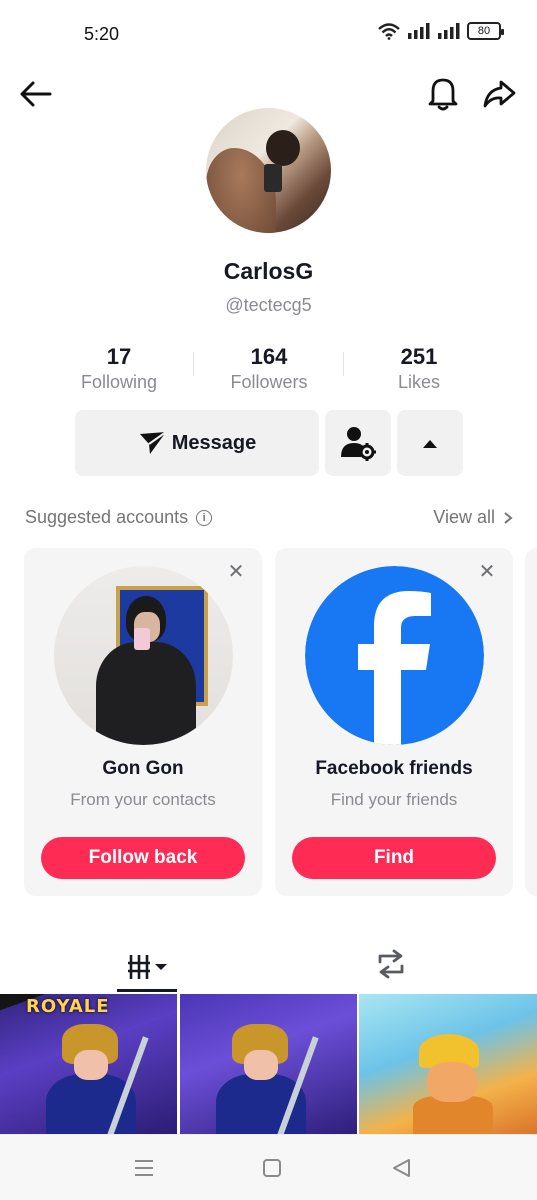 This screenshot has height=1200, width=537. Describe the element at coordinates (283, 148) in the screenshot. I see `avatar-head` at that location.